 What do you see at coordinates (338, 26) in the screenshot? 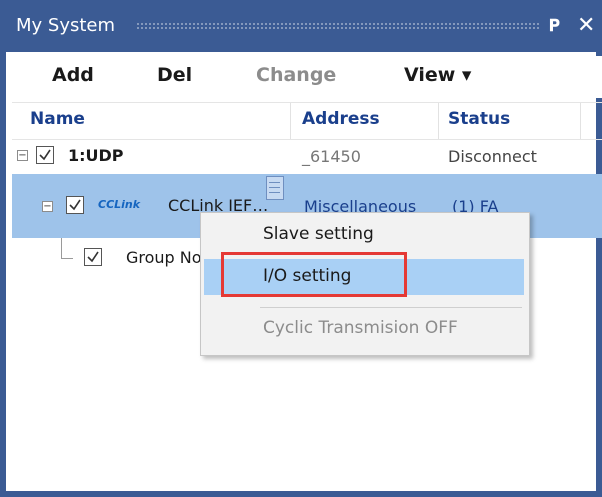
I see `title-grip` at bounding box center [338, 26].